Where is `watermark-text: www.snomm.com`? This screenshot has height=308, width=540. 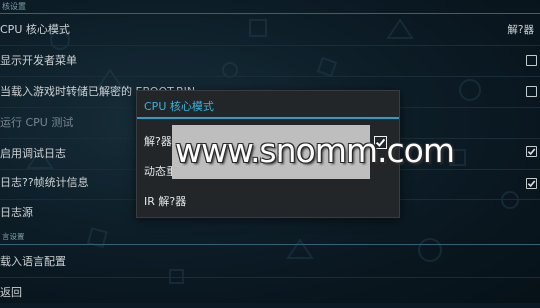 watermark-text: www.snomm.com is located at coordinates (315, 150).